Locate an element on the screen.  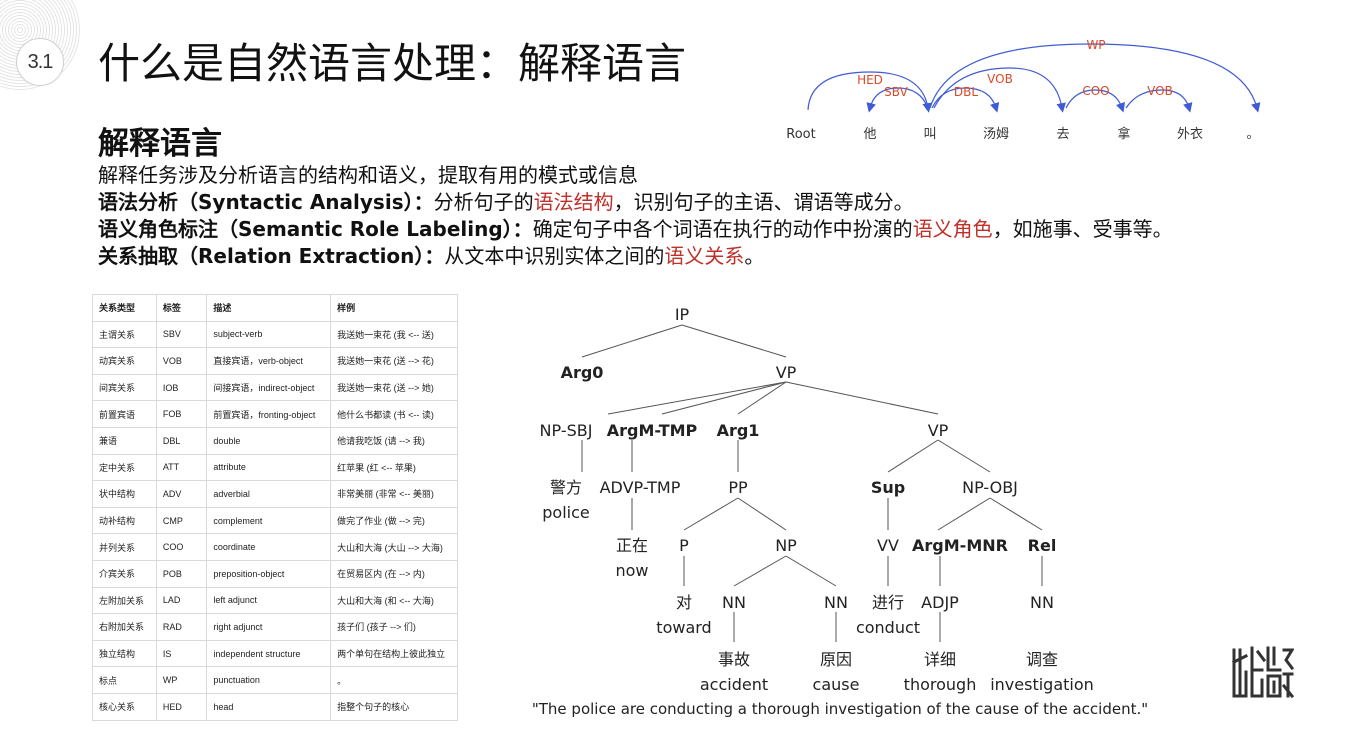
table-cell: preposition-object is located at coordinates (269, 573).